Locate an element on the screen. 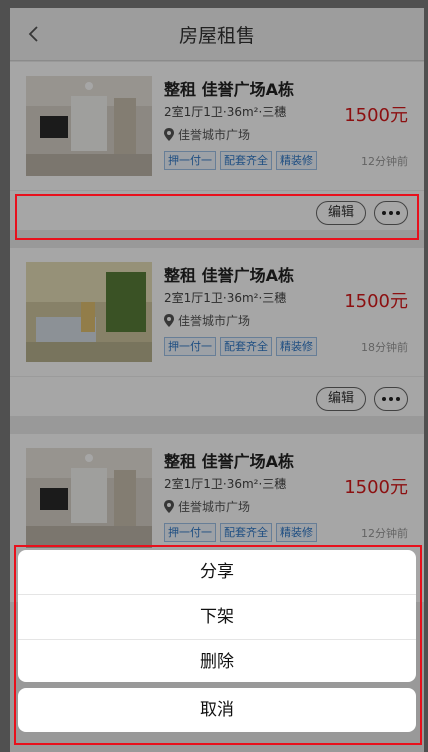 Image resolution: width=428 pixels, height=752 pixels. cancel-button: 取消 is located at coordinates (217, 710).